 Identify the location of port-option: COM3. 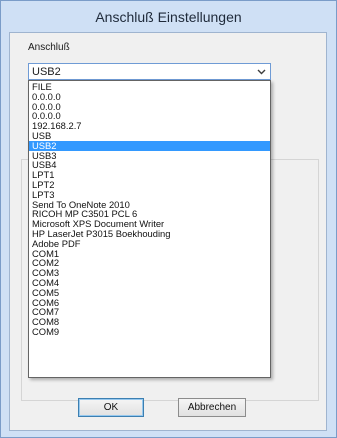
(149, 273).